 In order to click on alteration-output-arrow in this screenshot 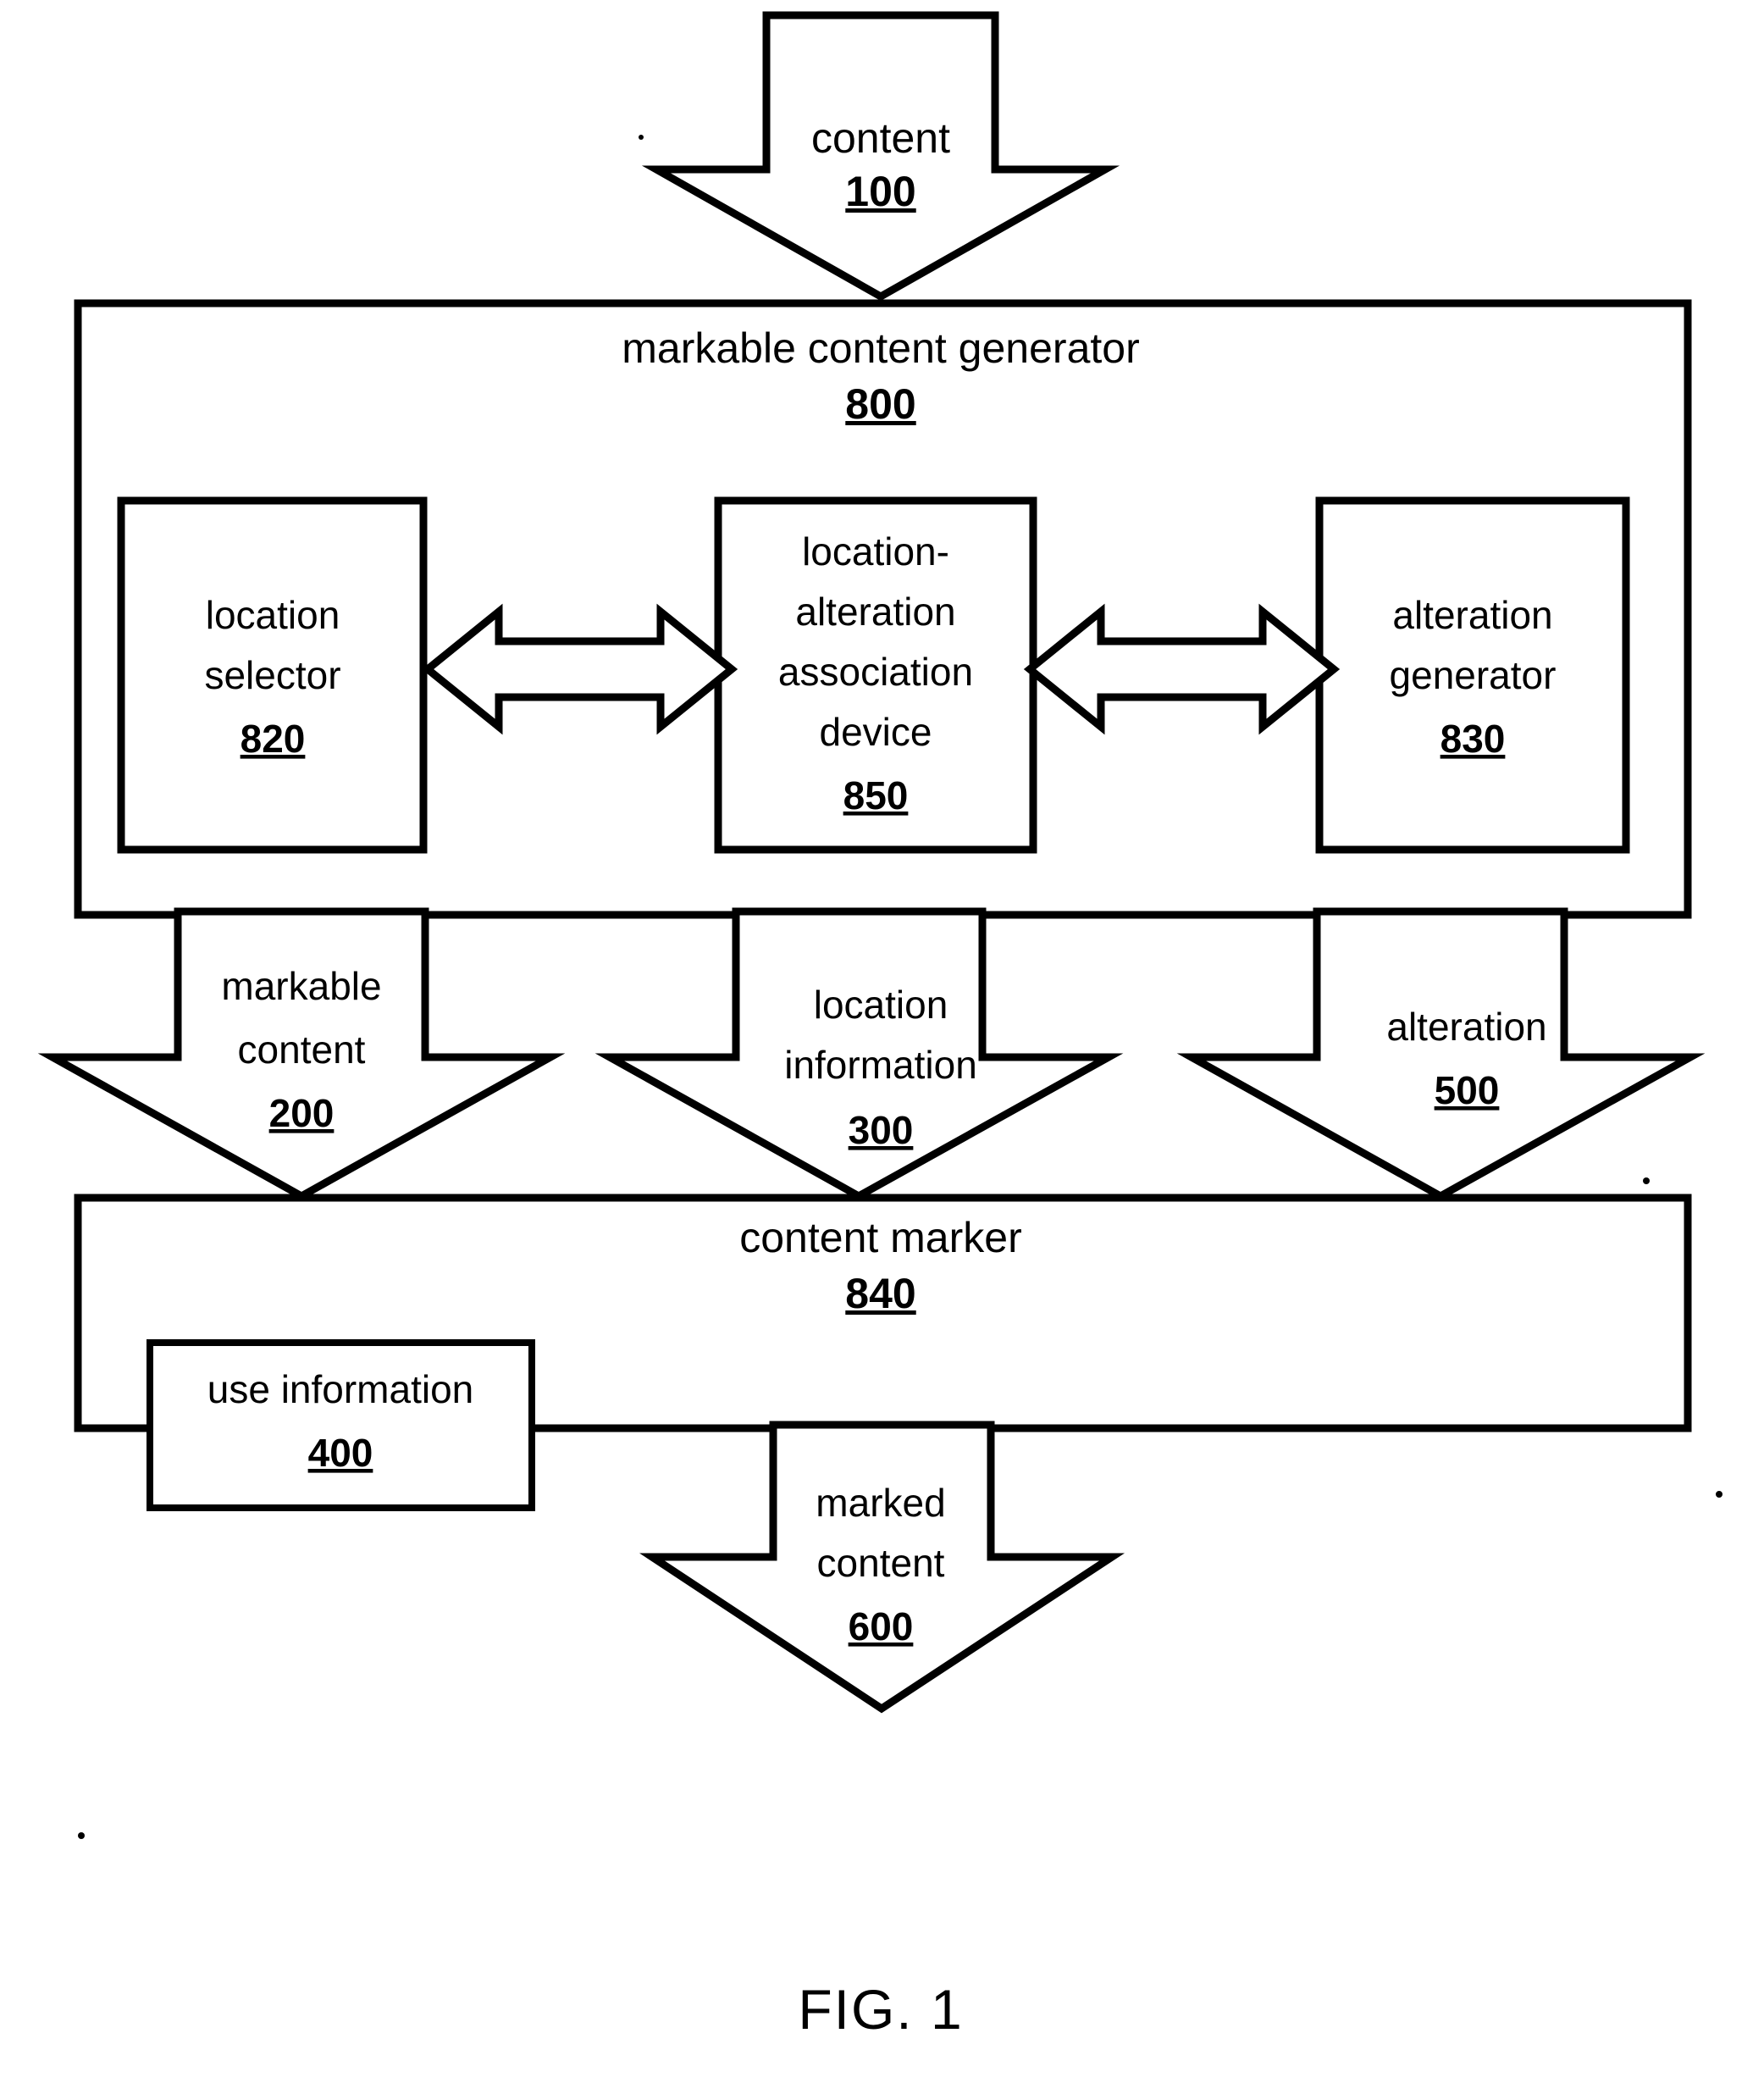, I will do `click(1441, 1054)`.